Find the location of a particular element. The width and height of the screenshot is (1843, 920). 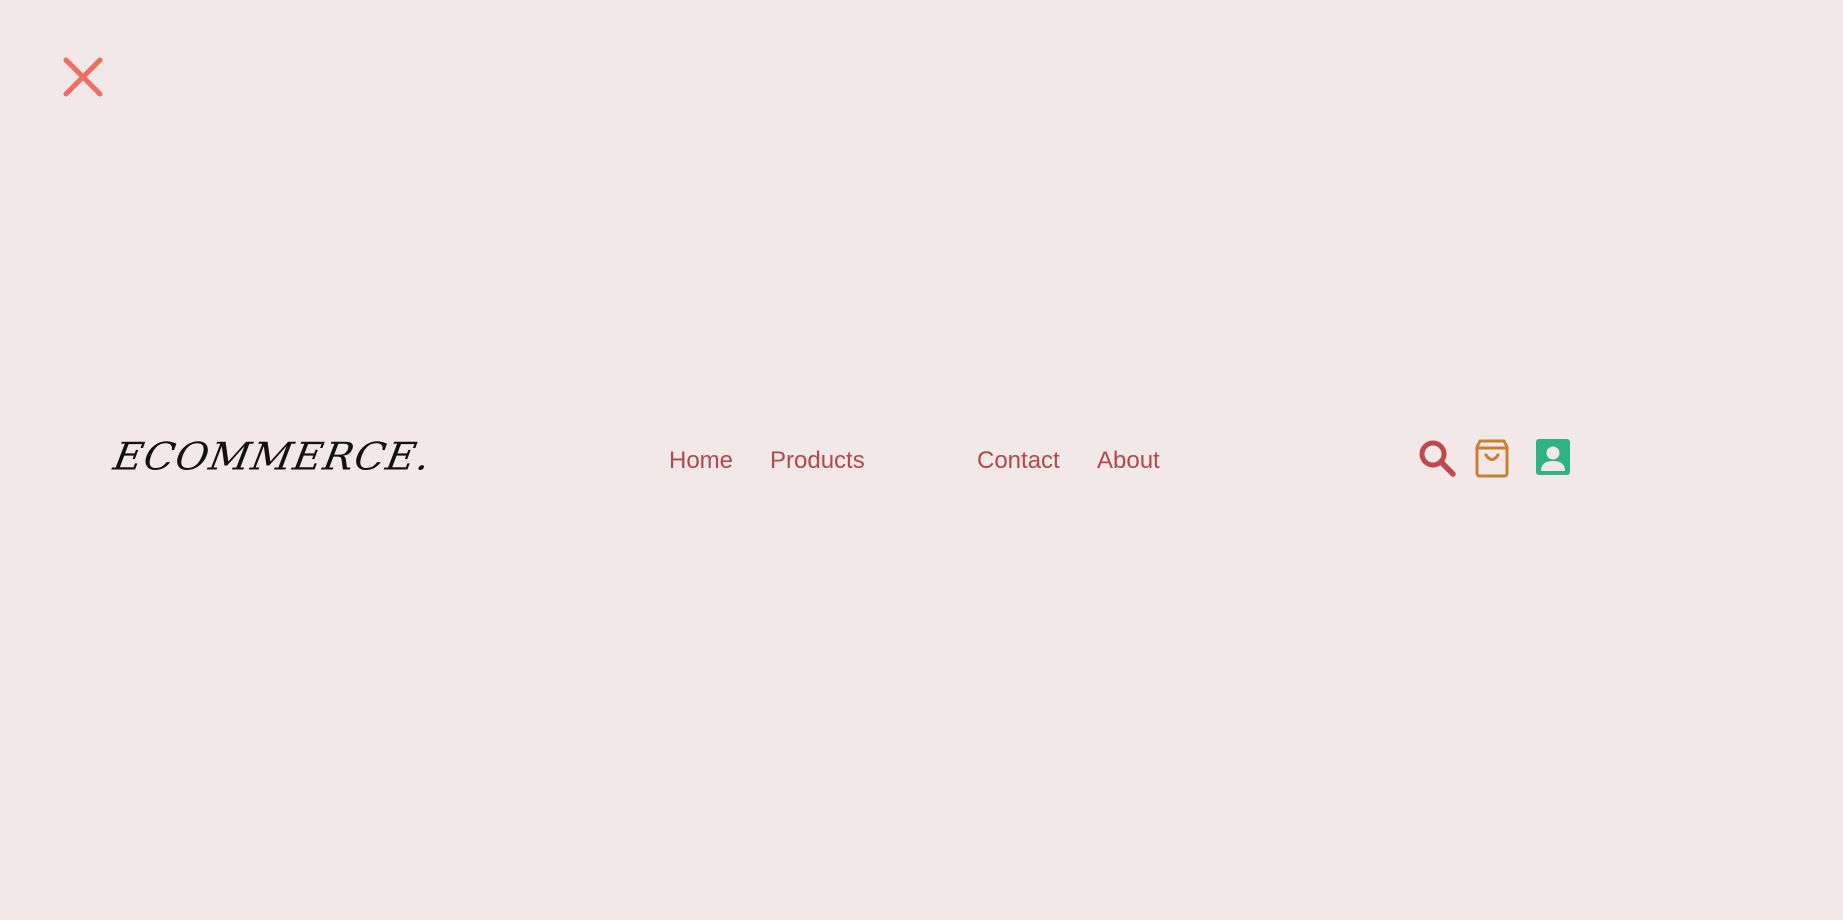

user-account-icon is located at coordinates (1553, 457).